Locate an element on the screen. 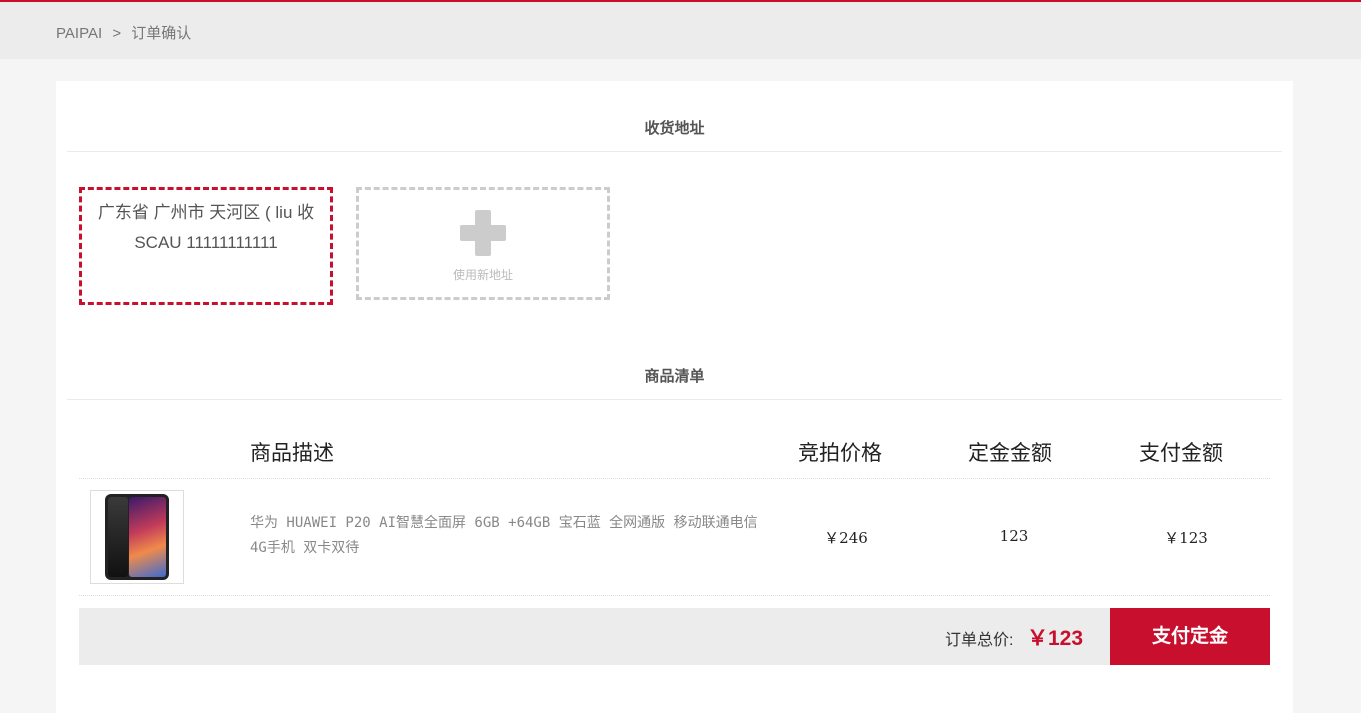  address-line-1: 广东省 广州市 天河区 ( liu 收 is located at coordinates (206, 212).